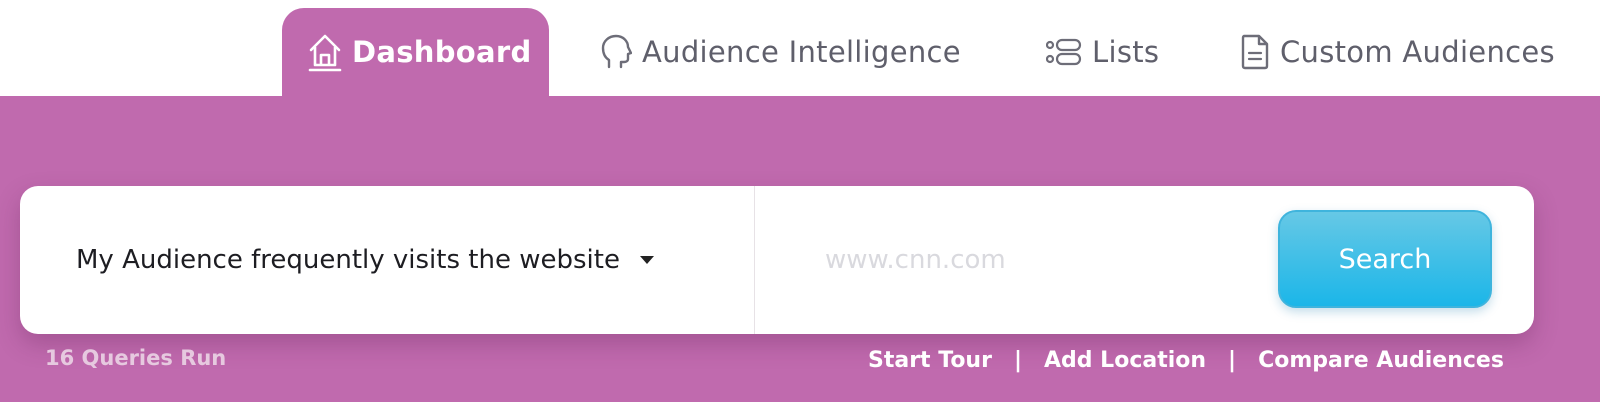 The height and width of the screenshot is (402, 1600). What do you see at coordinates (616, 52) in the screenshot?
I see `head-profile-icon` at bounding box center [616, 52].